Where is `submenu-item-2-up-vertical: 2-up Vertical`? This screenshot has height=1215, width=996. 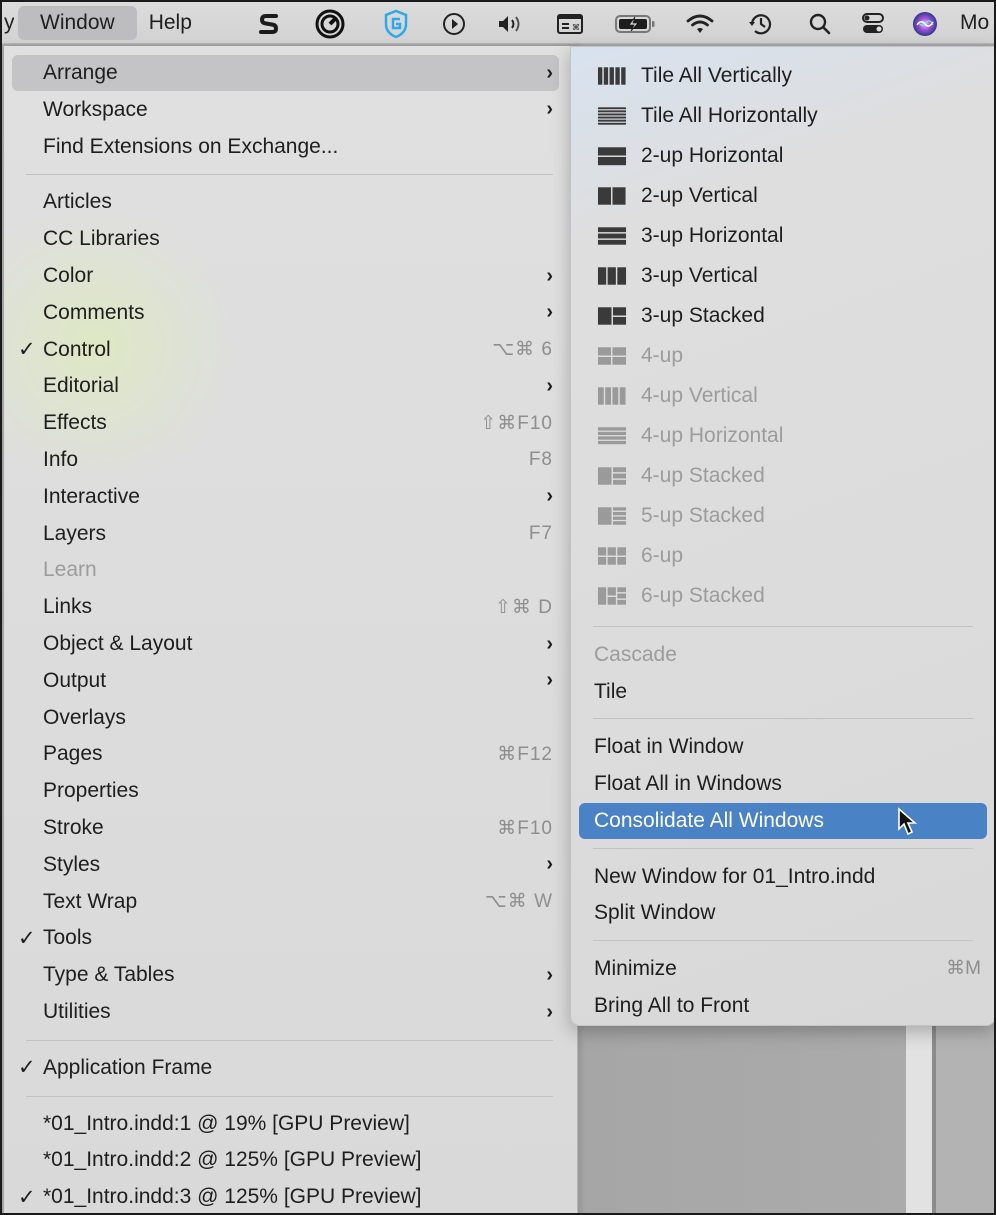
submenu-item-2-up-vertical: 2-up Vertical is located at coordinates (783, 196).